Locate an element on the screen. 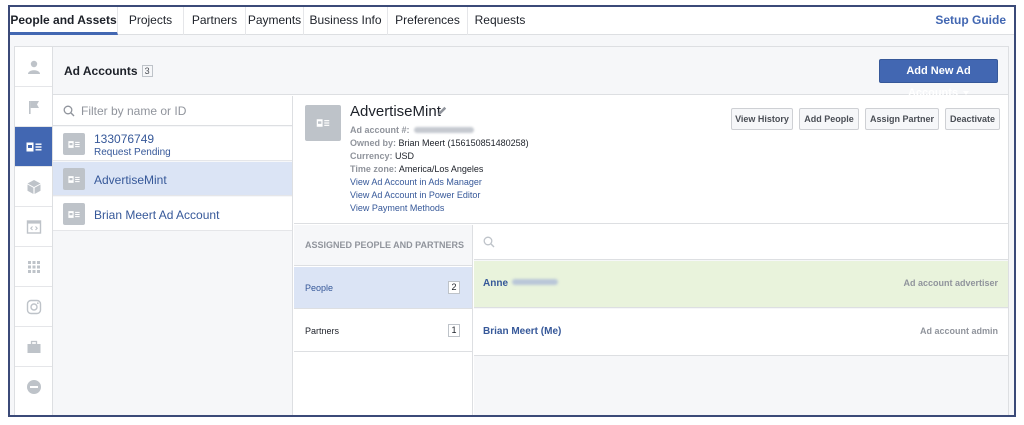  currency-value: USD is located at coordinates (405, 156).